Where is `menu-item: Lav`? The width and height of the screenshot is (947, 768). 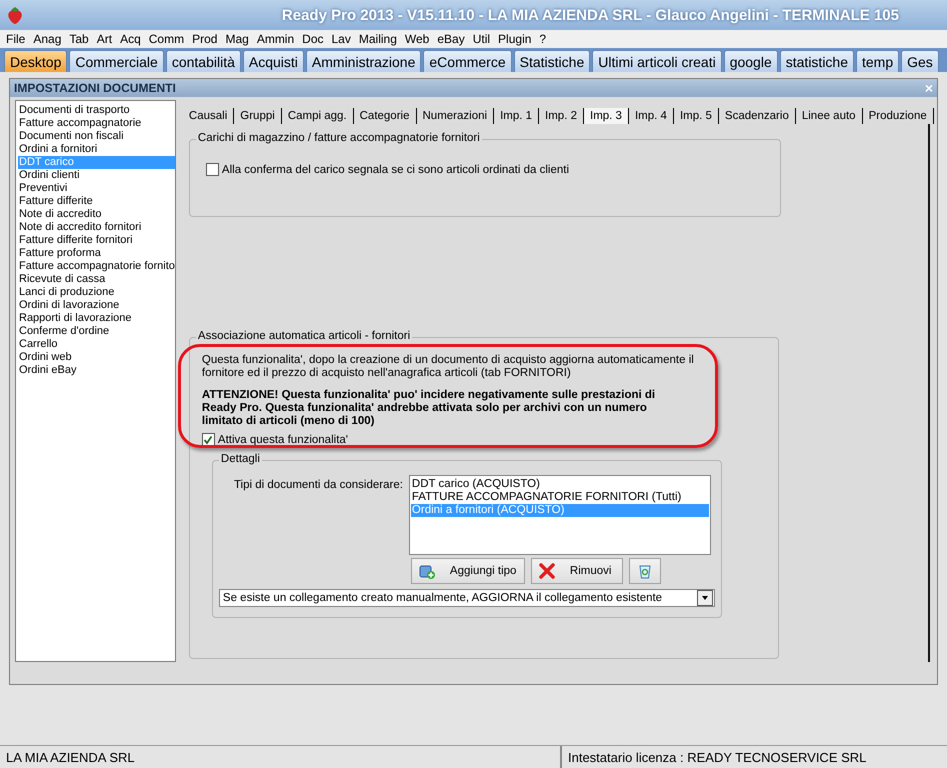 menu-item: Lav is located at coordinates (341, 39).